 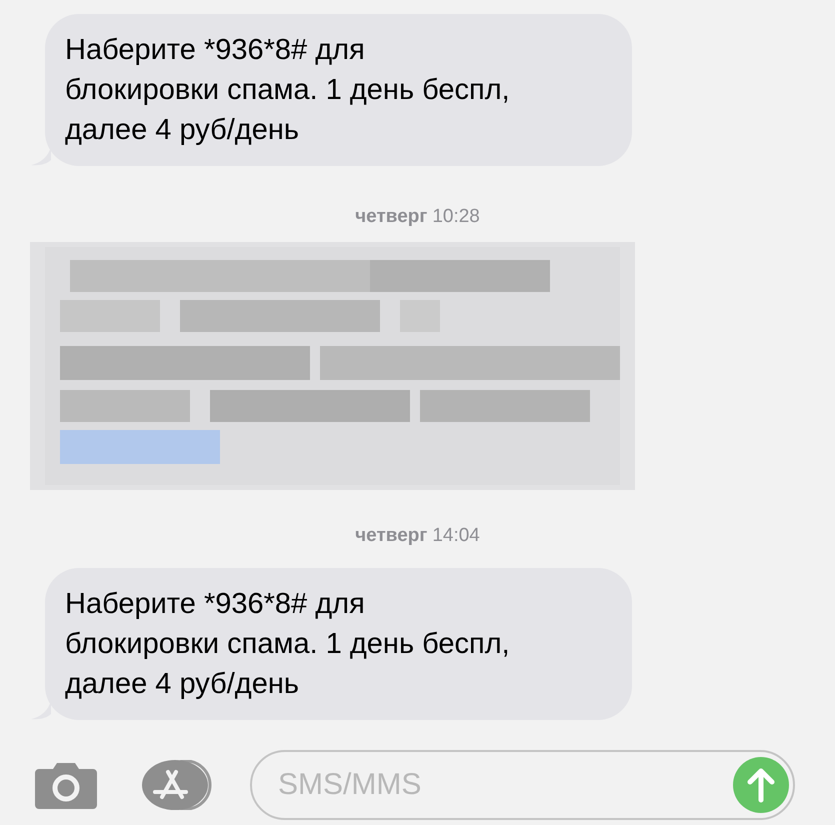 I want to click on app-store-icon, so click(x=178, y=785).